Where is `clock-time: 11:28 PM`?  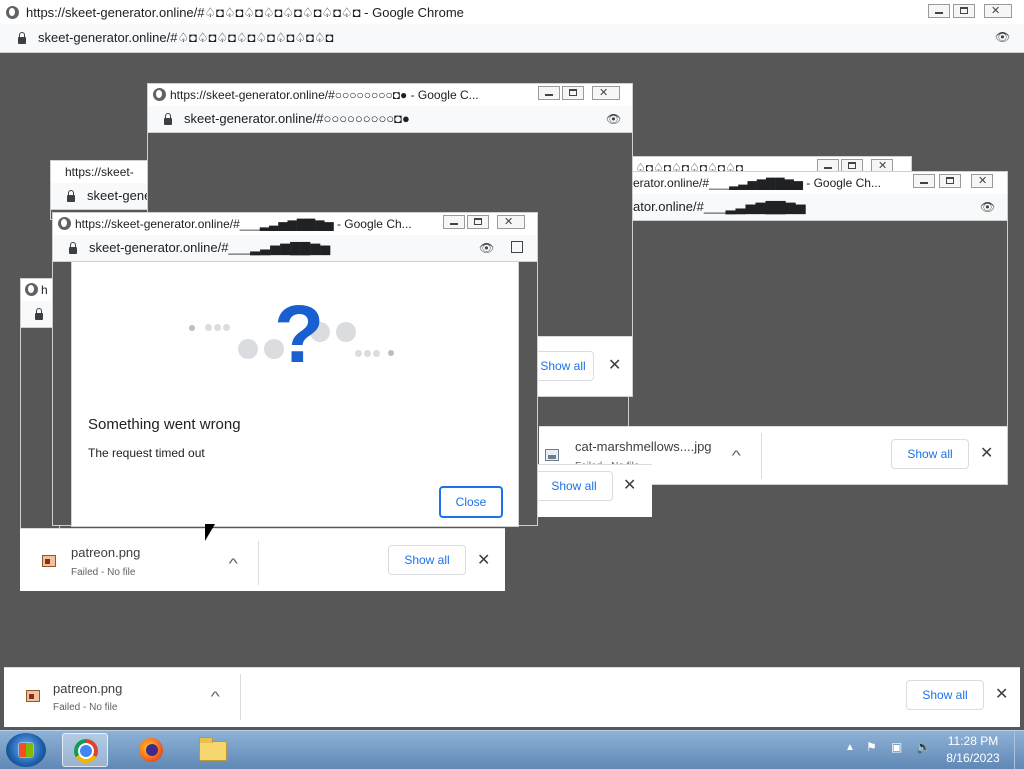
clock-time: 11:28 PM is located at coordinates (973, 741).